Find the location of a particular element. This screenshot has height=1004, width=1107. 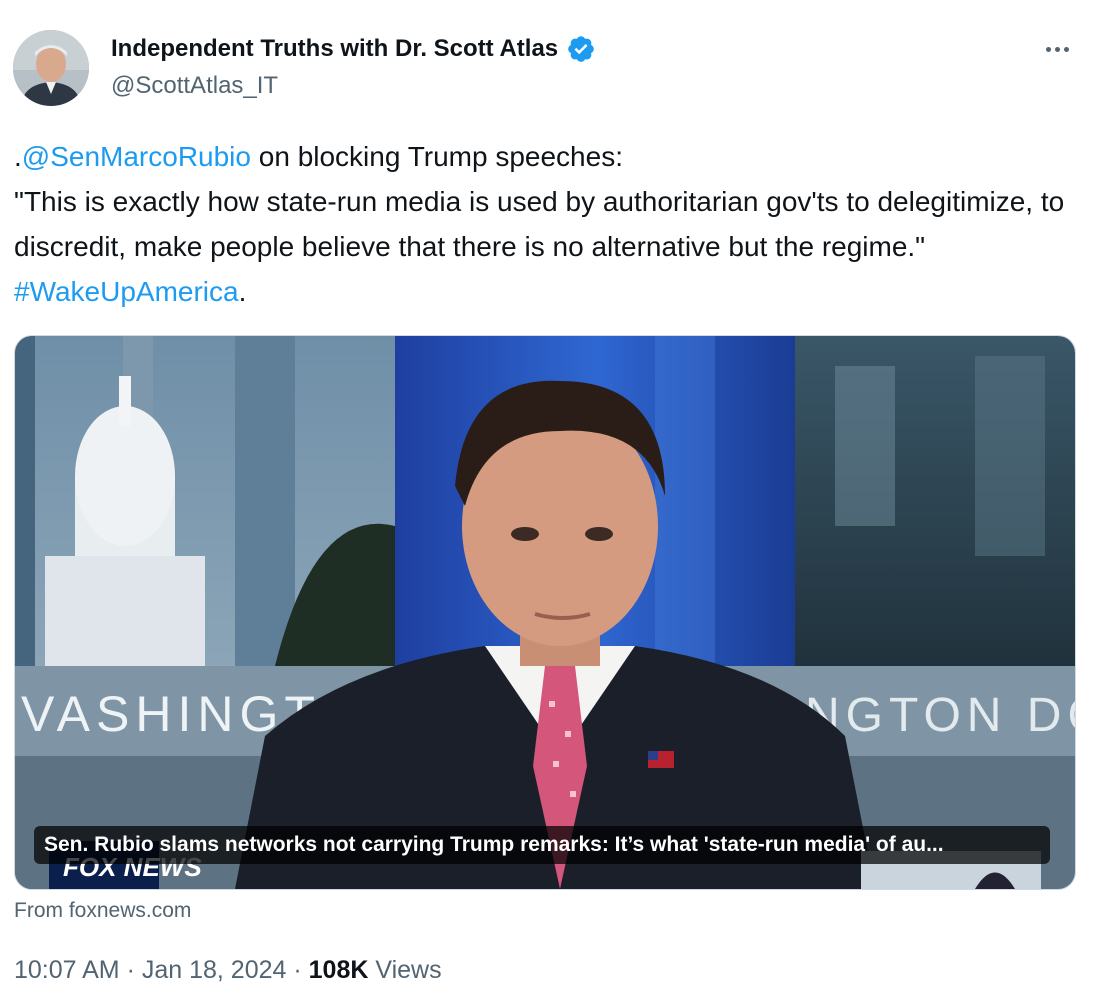

tweet-meta: 10:07 AM · Jan 18, 2024 · 108K Views is located at coordinates (228, 970).